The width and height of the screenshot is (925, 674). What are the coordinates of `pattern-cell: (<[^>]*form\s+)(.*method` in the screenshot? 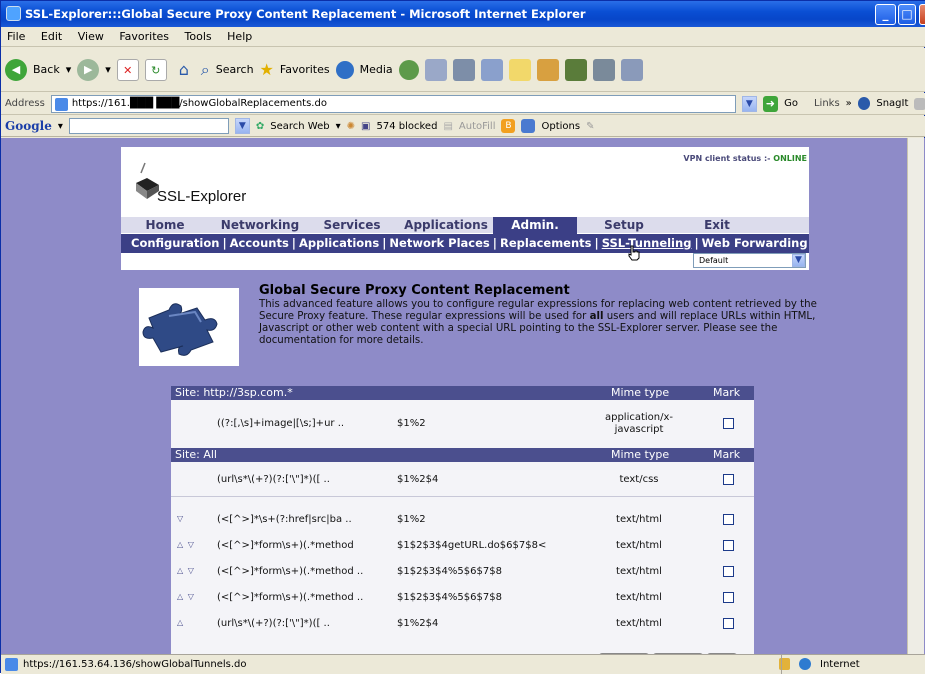 It's located at (285, 545).